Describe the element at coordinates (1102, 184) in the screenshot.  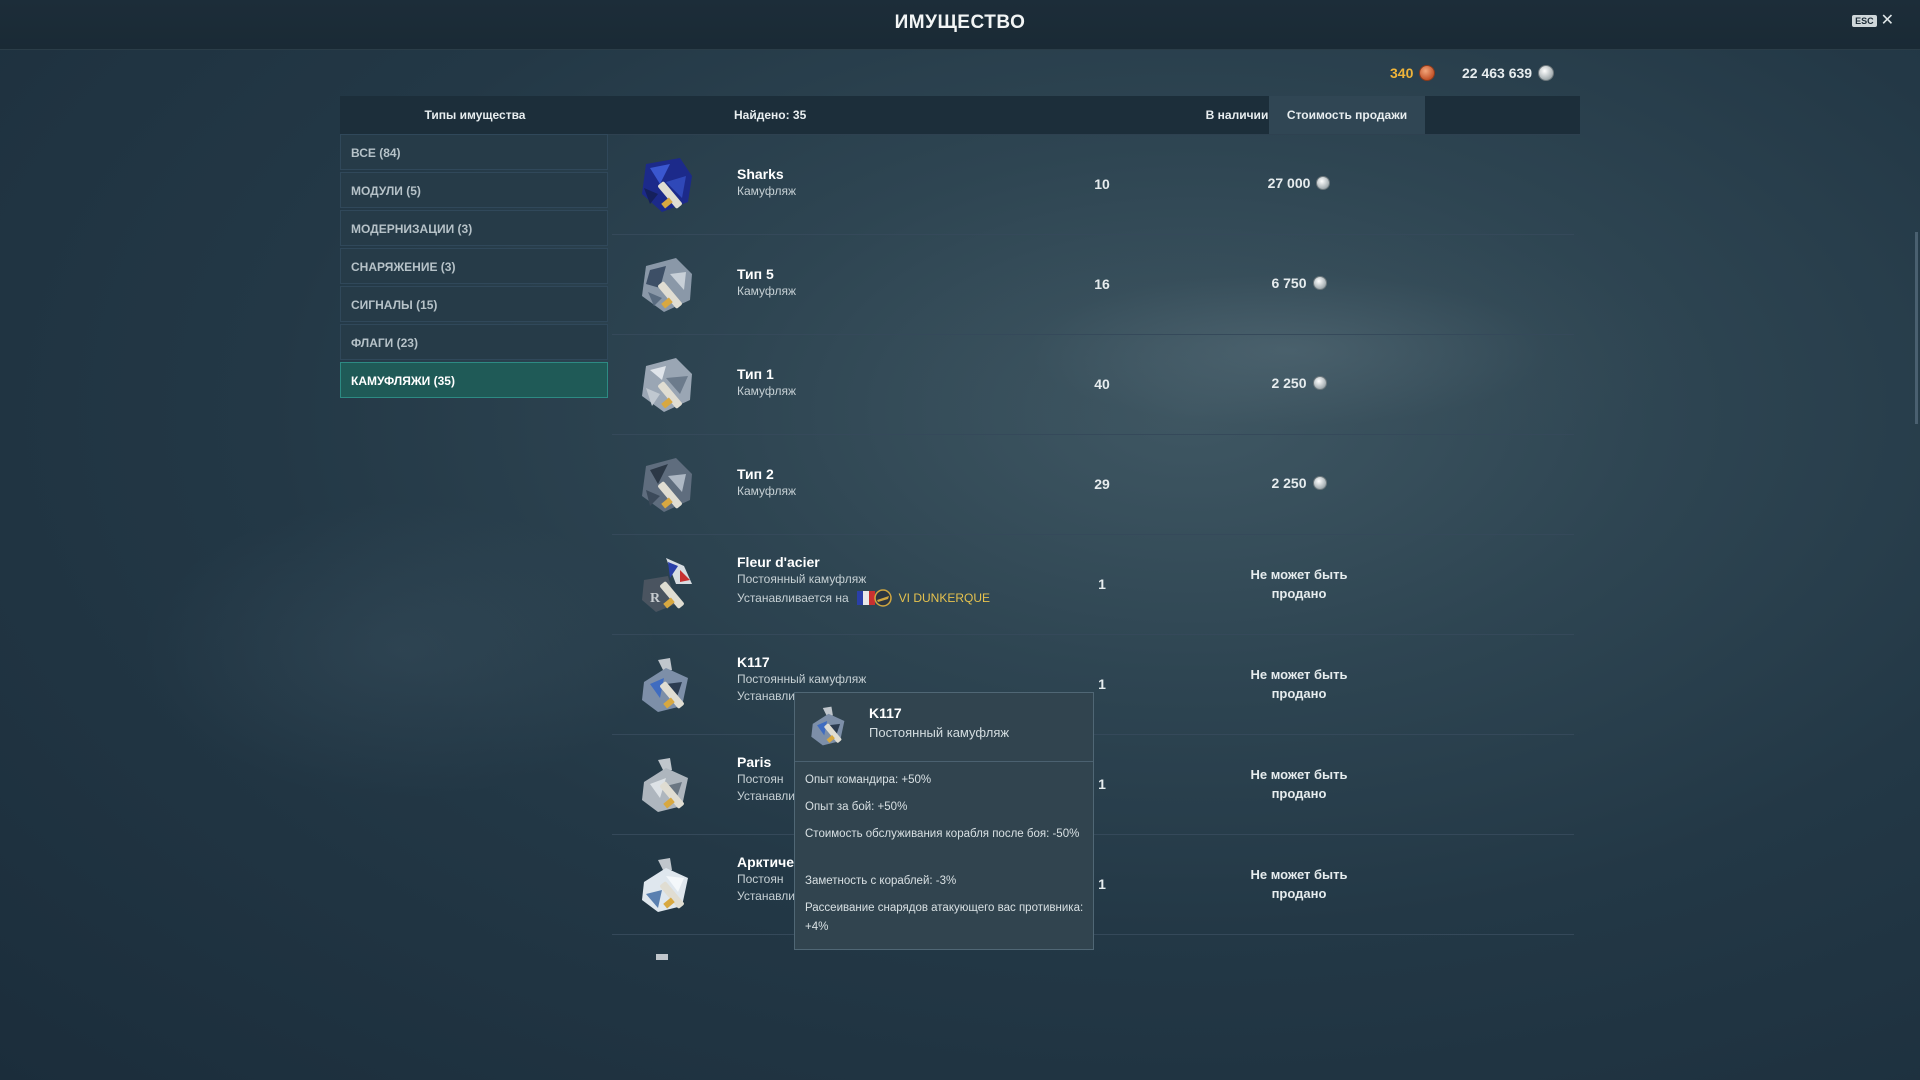
I see `item-quantity: 10` at that location.